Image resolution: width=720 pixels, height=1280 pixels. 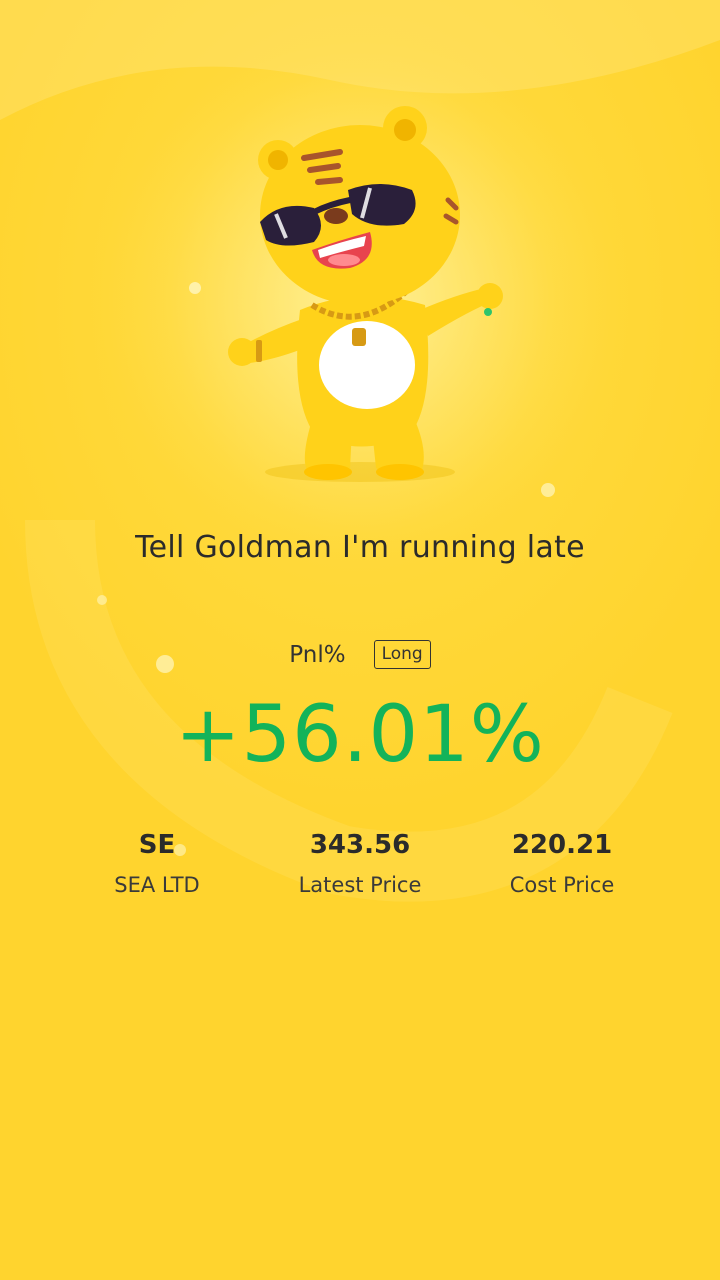 I want to click on cost-price-label: Cost Price, so click(x=562, y=885).